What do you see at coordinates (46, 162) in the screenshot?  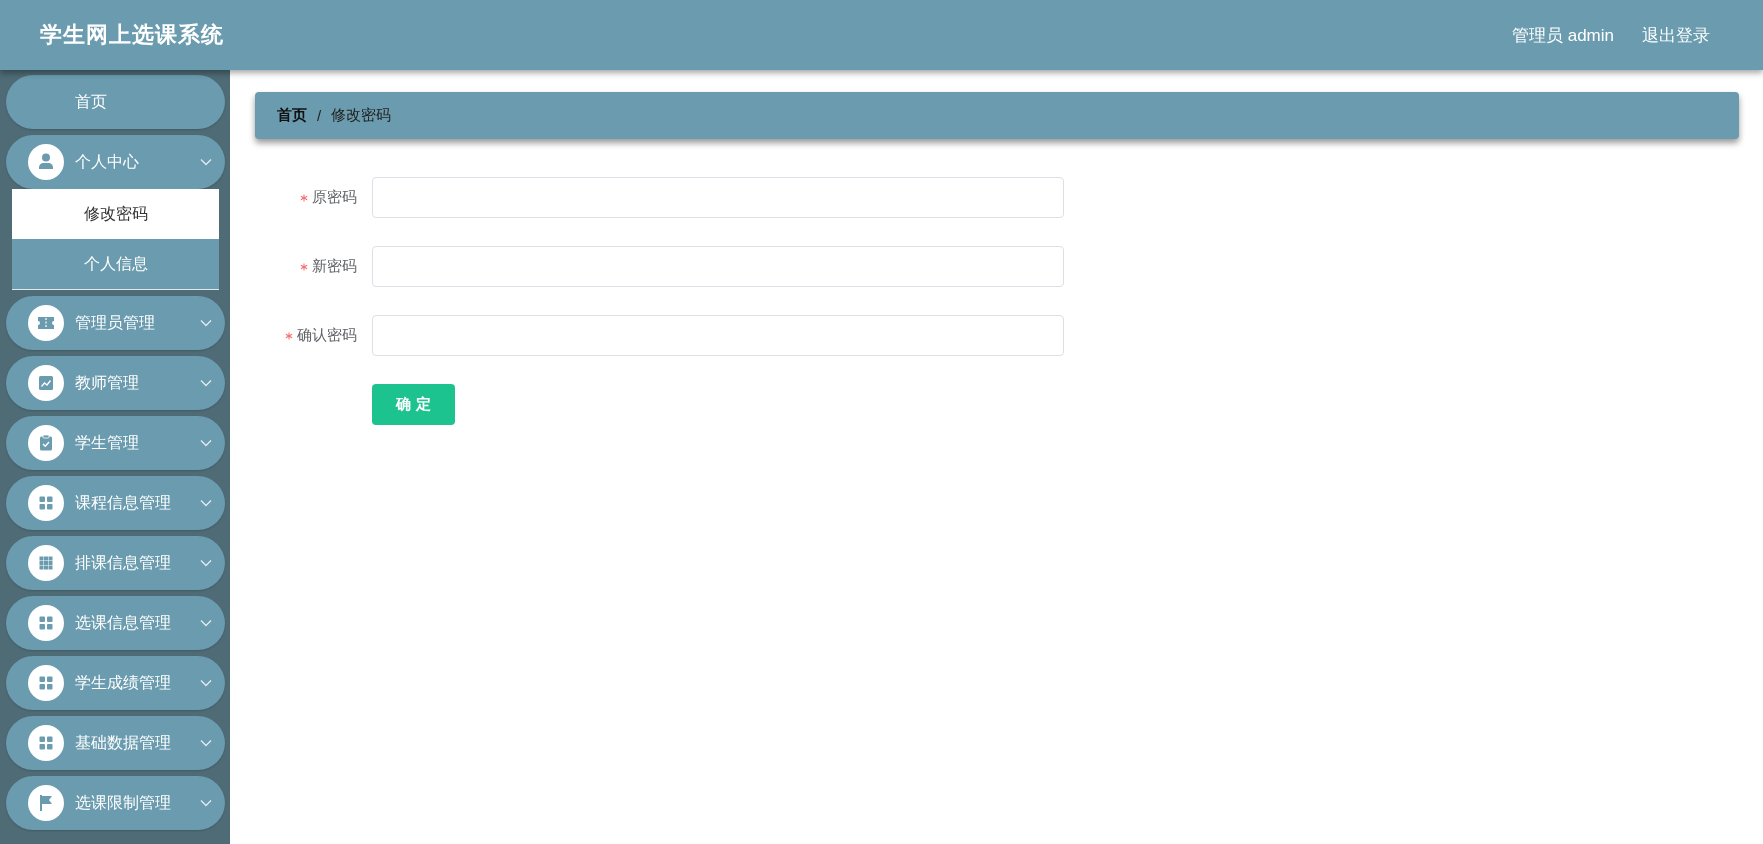 I see `user-icon` at bounding box center [46, 162].